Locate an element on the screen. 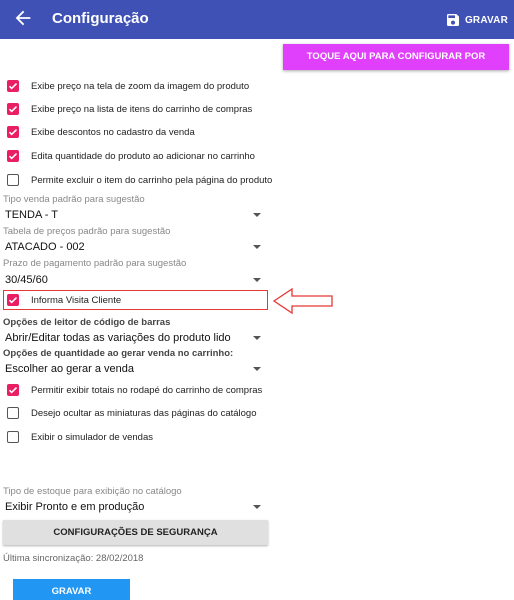 Image resolution: width=514 pixels, height=600 pixels. quantity-options-value: Escolher ao gerar a venda is located at coordinates (70, 369).